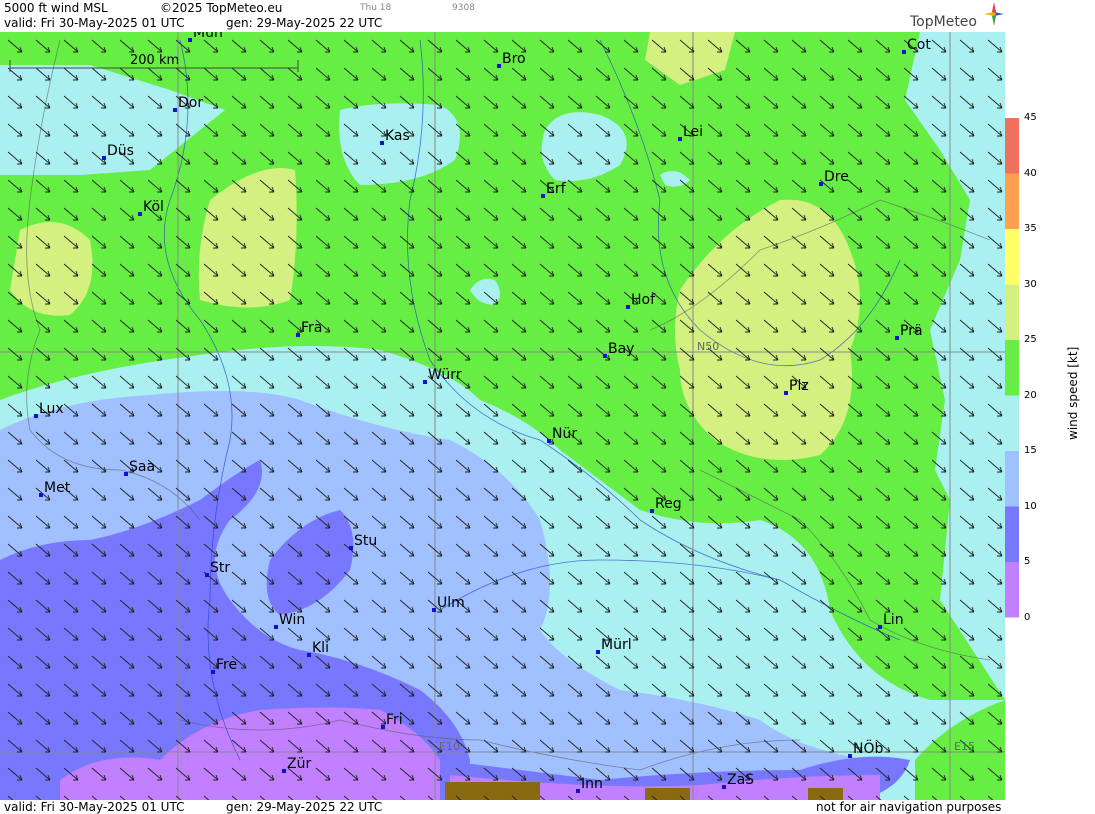  What do you see at coordinates (911, 331) in the screenshot?
I see `city-label: Prä` at bounding box center [911, 331].